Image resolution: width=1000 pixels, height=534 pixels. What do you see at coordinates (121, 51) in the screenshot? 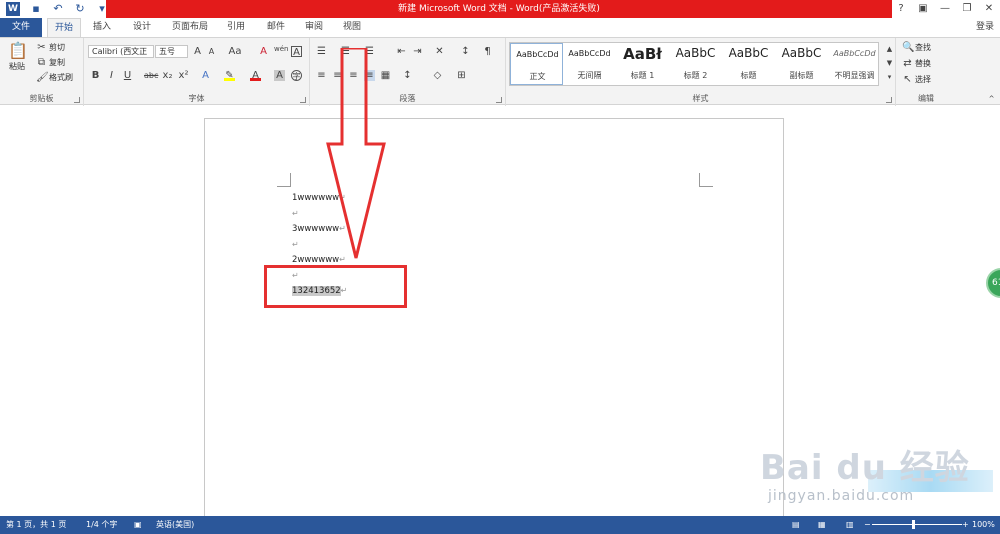
I see `font-name-select: Calibri (西文正` at bounding box center [121, 51].